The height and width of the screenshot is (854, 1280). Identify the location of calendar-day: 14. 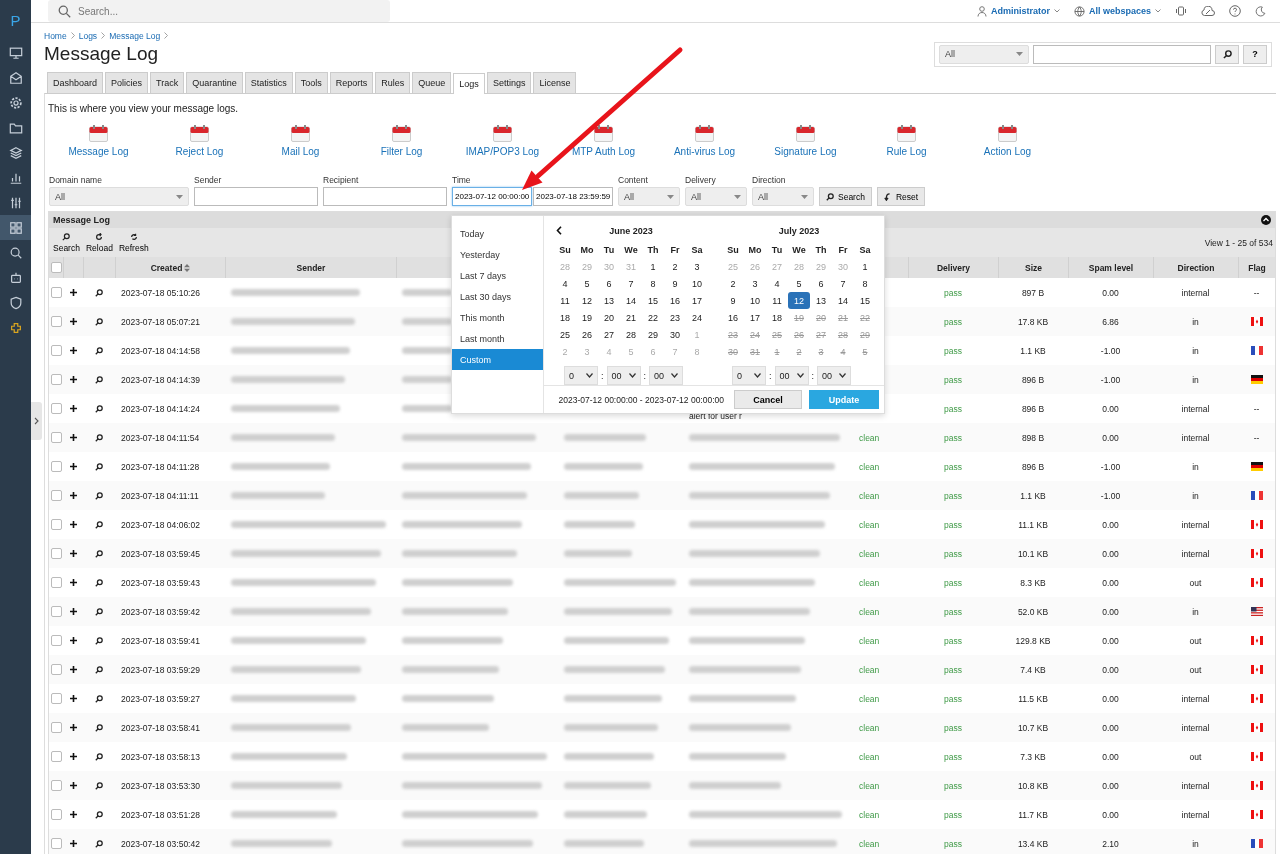
(843, 300).